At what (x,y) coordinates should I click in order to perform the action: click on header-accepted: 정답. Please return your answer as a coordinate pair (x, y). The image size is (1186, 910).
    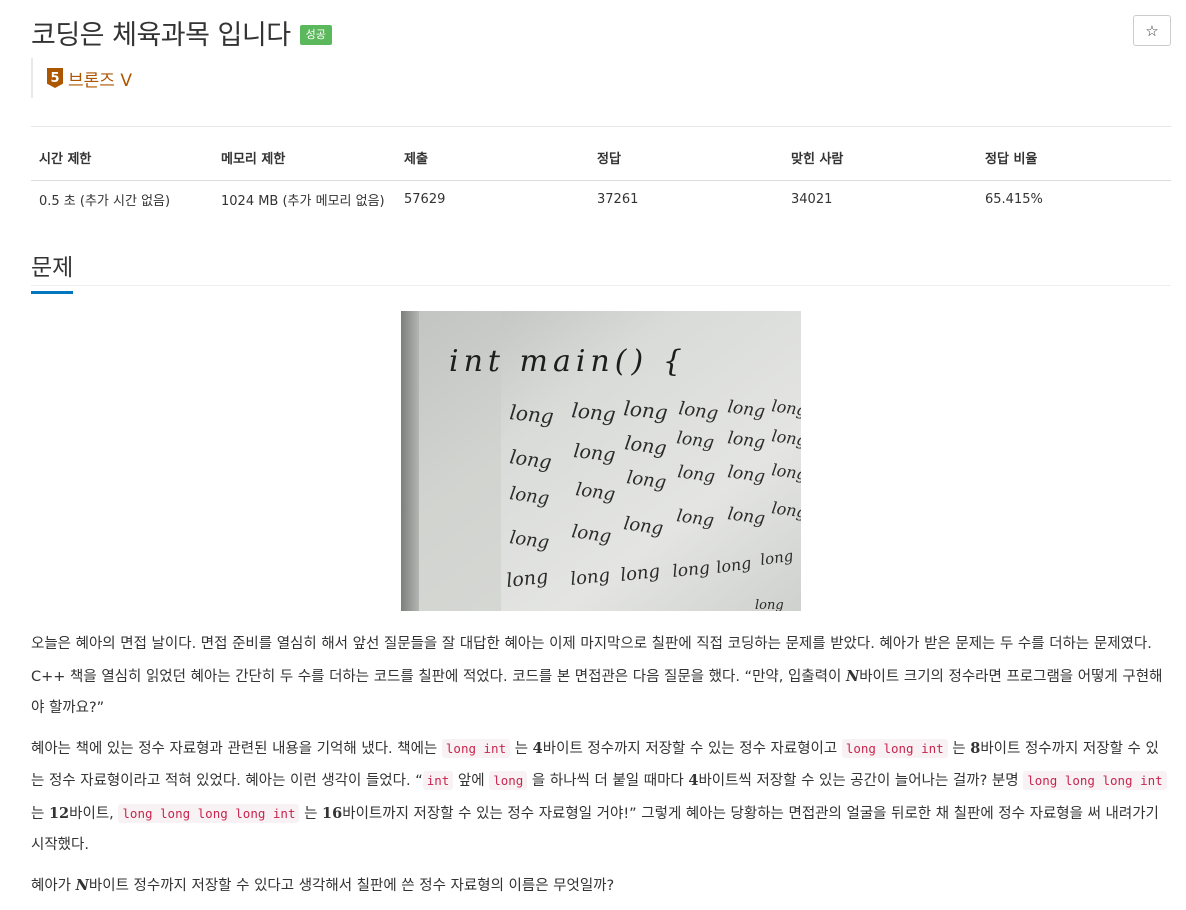
    Looking at the image, I should click on (686, 162).